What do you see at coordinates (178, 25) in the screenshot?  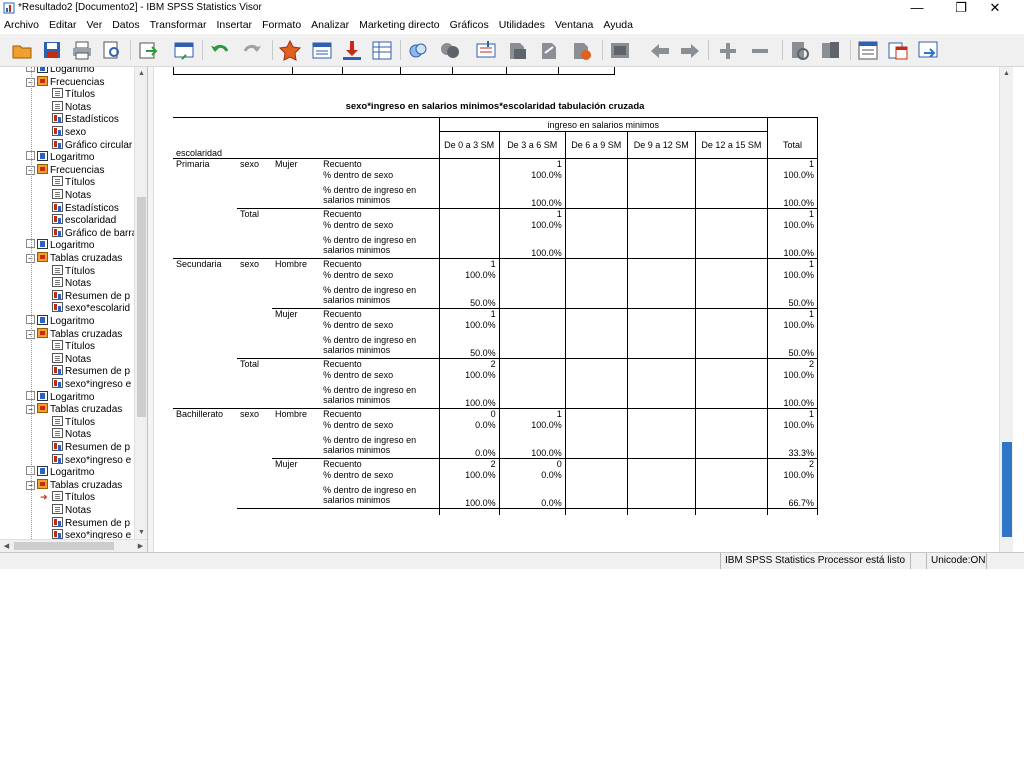 I see `menu-item: Transformar` at bounding box center [178, 25].